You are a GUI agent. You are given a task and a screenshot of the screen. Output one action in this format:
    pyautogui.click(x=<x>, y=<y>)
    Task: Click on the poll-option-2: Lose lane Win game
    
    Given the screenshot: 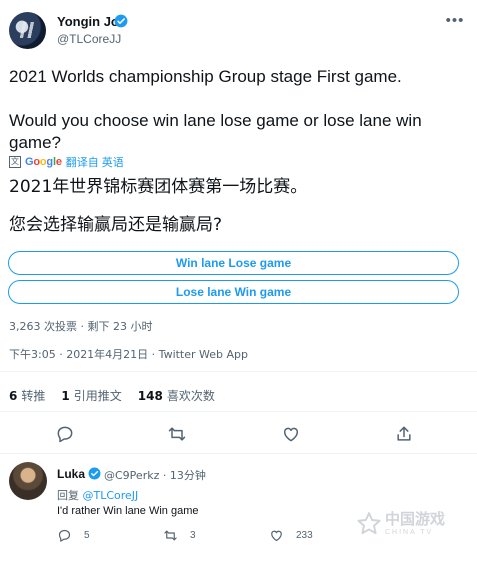 What is the action you would take?
    pyautogui.click(x=233, y=292)
    